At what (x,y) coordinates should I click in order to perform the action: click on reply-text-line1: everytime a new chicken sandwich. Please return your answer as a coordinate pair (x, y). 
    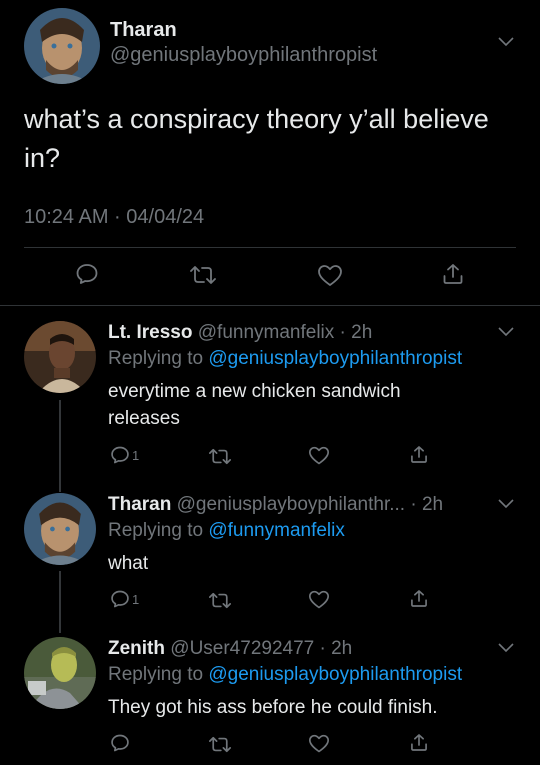
    Looking at the image, I should click on (254, 391).